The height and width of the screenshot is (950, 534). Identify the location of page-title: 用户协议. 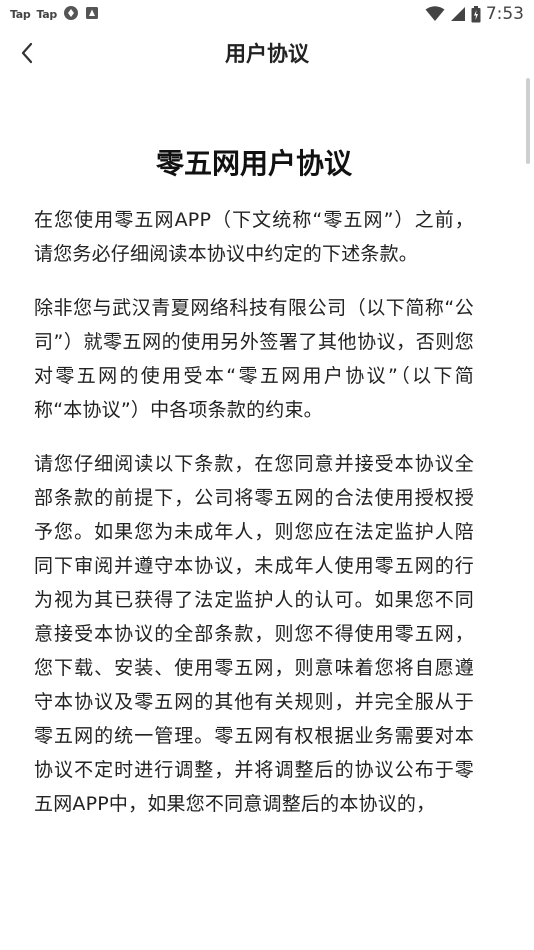
(267, 54).